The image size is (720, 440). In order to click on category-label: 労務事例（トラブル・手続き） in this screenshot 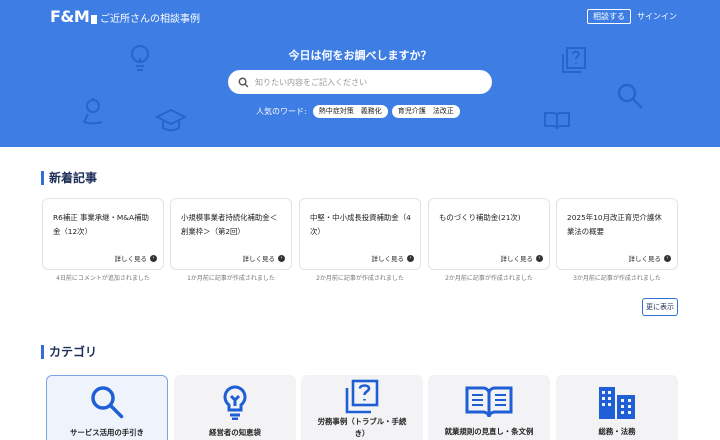, I will do `click(362, 427)`.